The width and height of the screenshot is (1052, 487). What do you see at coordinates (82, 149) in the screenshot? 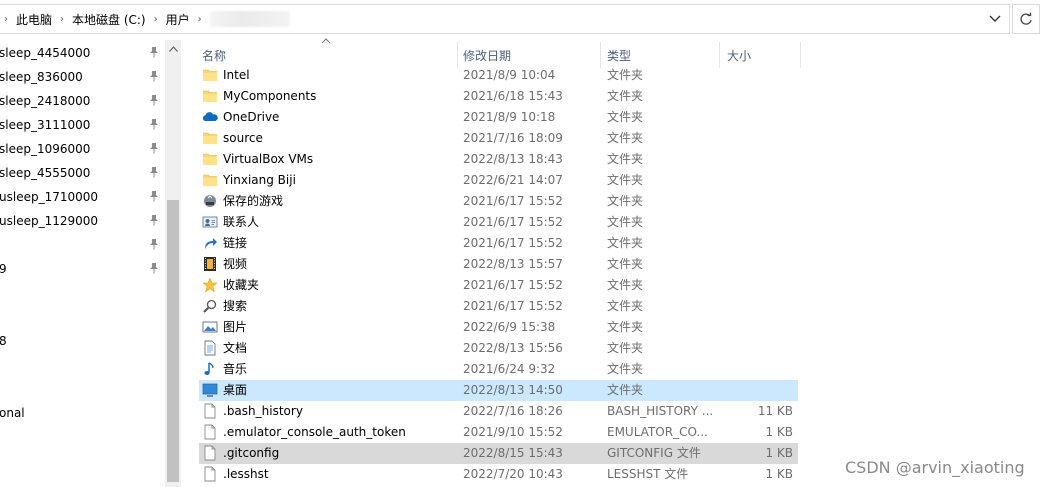
I see `nav-item: sleep_1096000` at bounding box center [82, 149].